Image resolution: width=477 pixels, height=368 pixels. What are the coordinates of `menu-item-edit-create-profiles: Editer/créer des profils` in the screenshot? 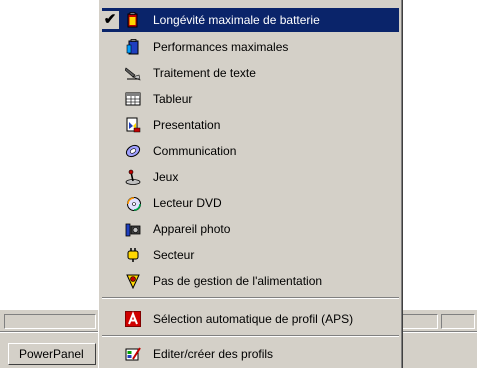 It's located at (250, 354).